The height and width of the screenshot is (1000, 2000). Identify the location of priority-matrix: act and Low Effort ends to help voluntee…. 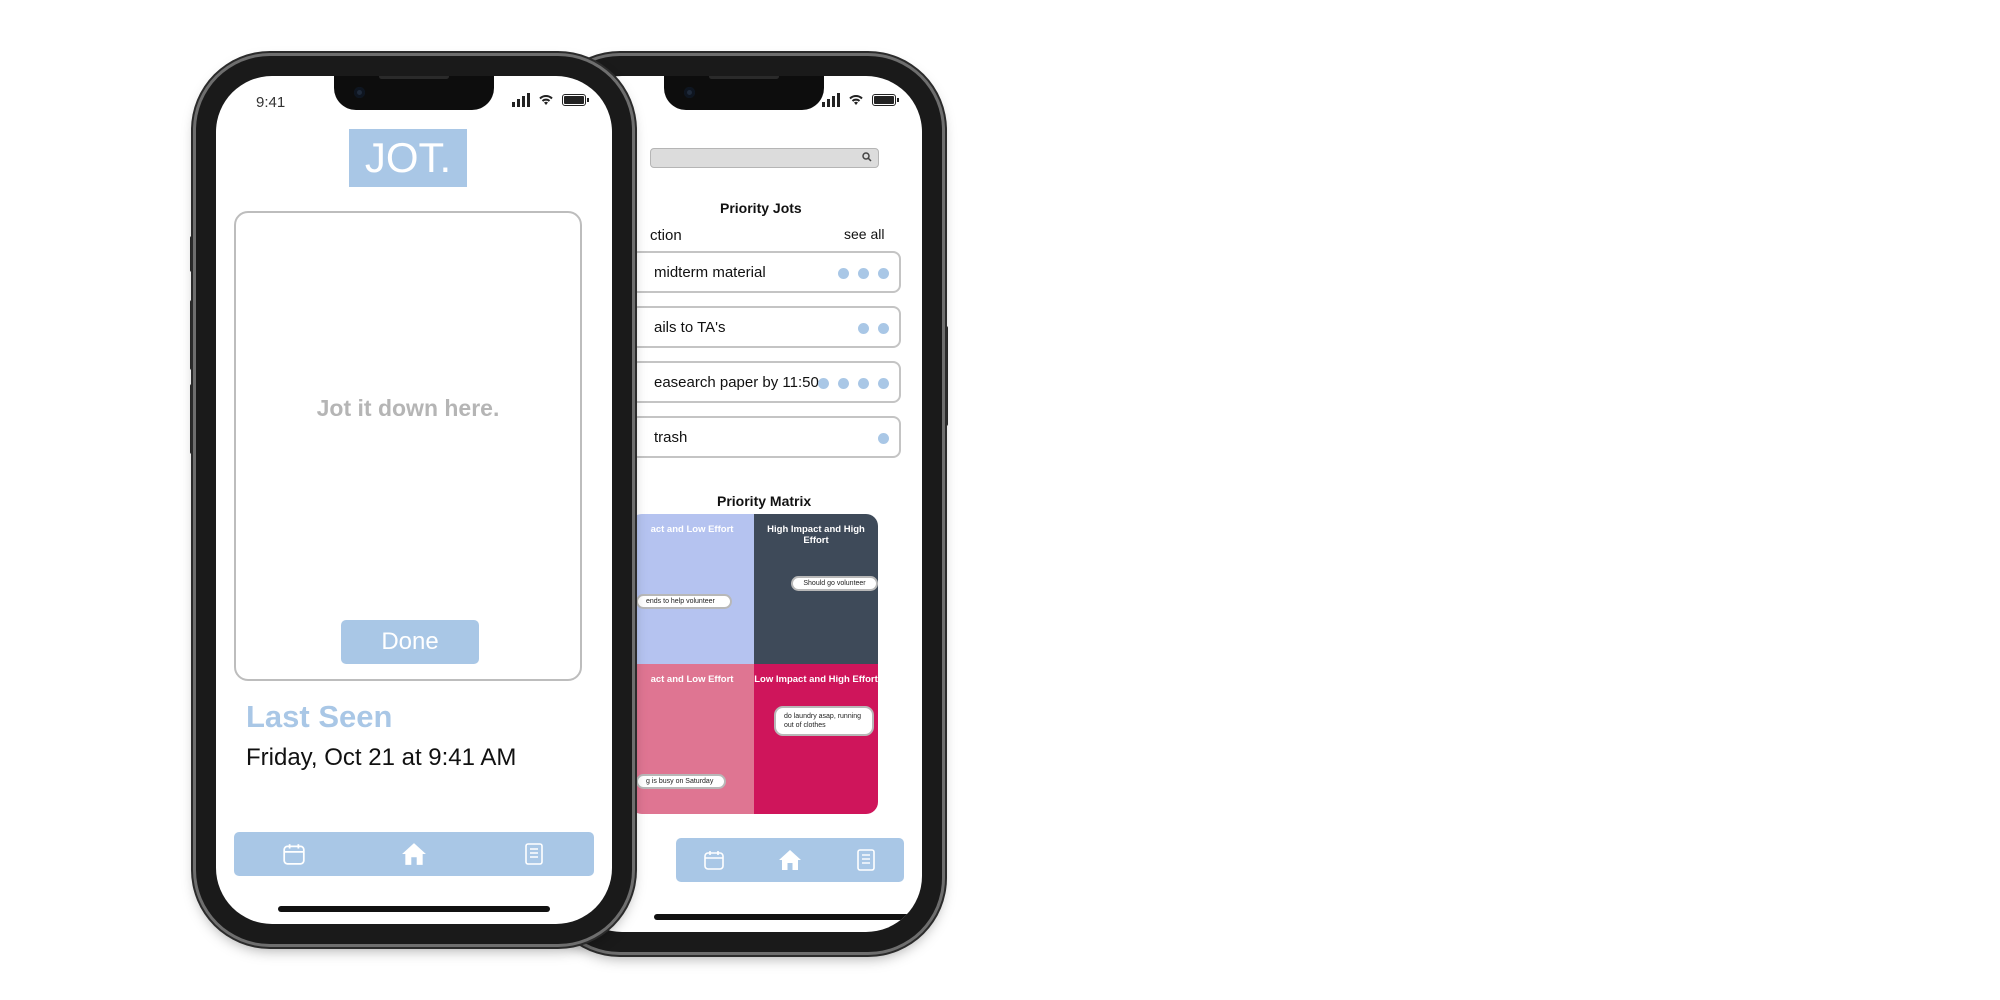
(754, 664).